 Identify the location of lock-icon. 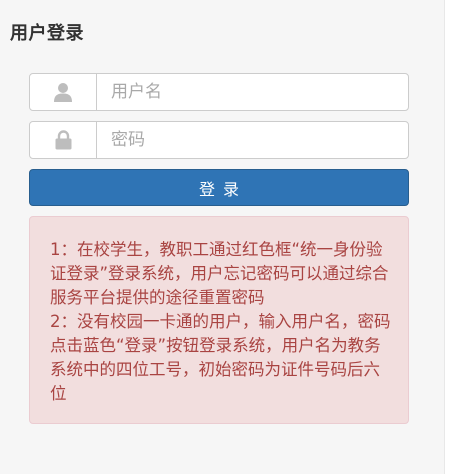
(63, 140).